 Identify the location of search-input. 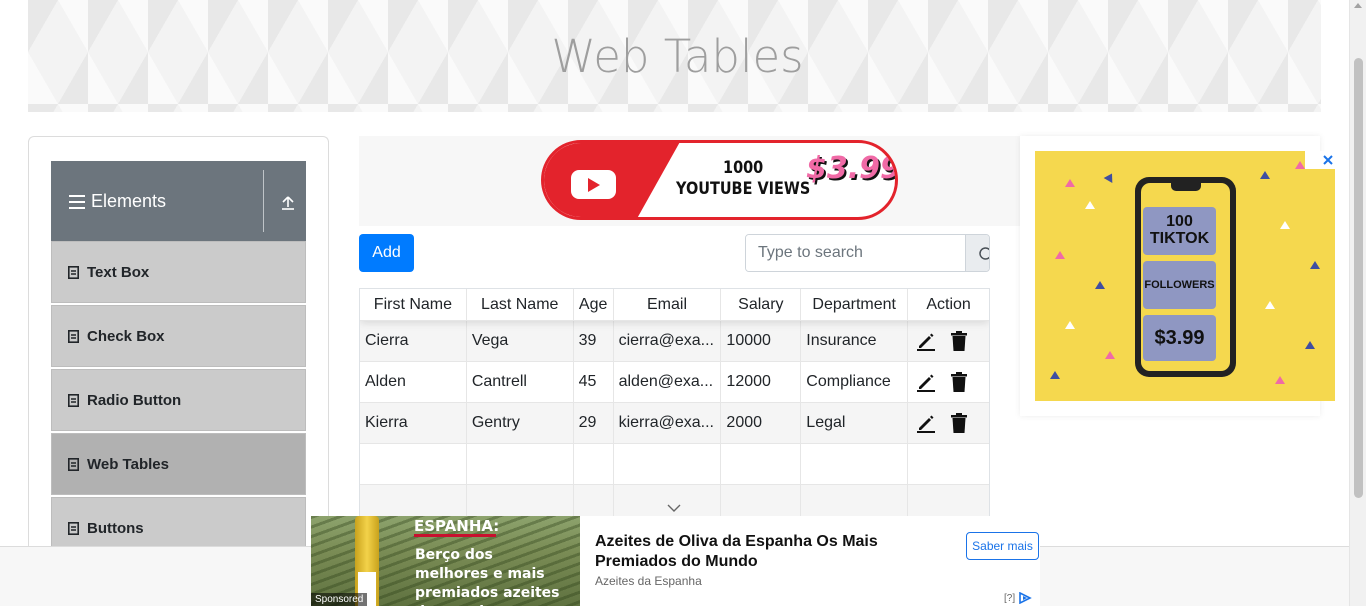
(855, 253).